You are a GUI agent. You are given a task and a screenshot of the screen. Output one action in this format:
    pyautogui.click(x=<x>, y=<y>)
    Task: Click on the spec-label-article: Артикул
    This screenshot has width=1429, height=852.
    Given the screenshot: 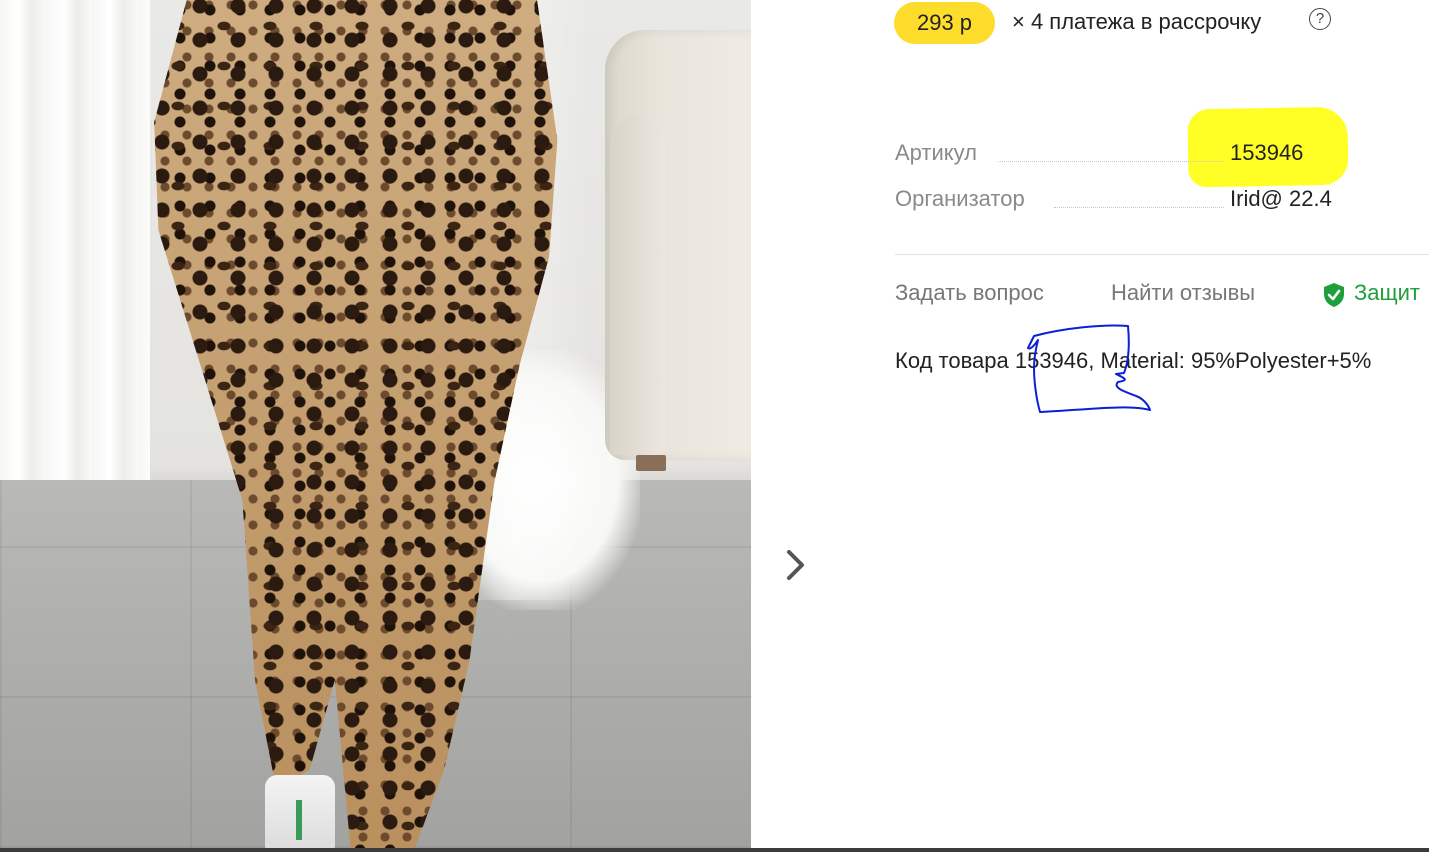 What is the action you would take?
    pyautogui.click(x=936, y=152)
    